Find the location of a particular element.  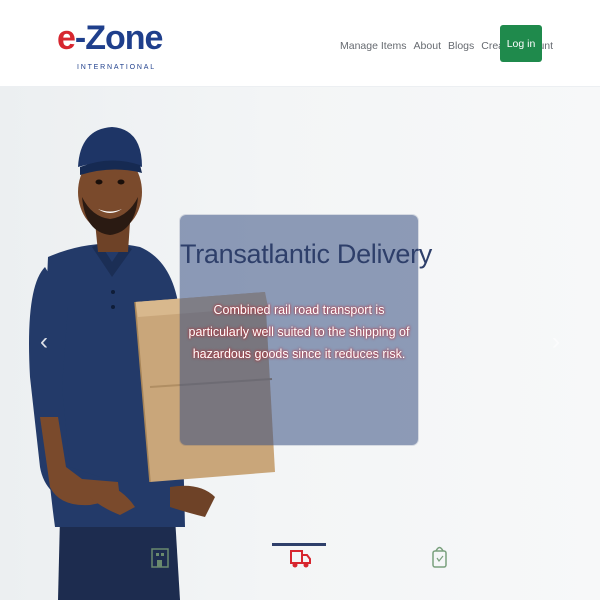

nav-link-about: About is located at coordinates (427, 46).